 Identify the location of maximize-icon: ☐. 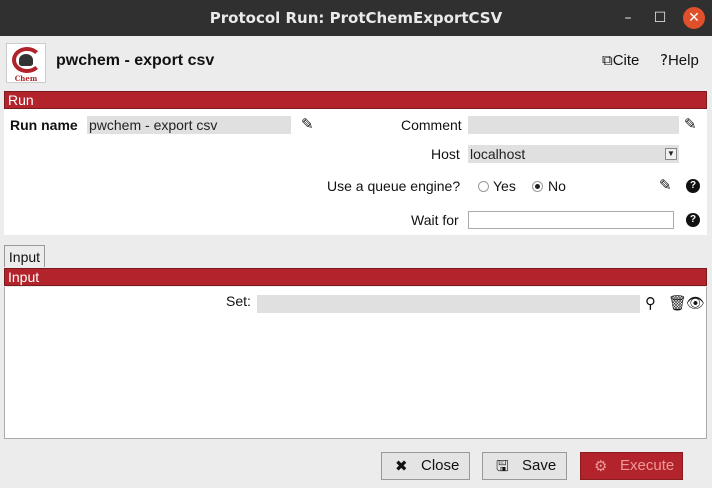
(660, 18).